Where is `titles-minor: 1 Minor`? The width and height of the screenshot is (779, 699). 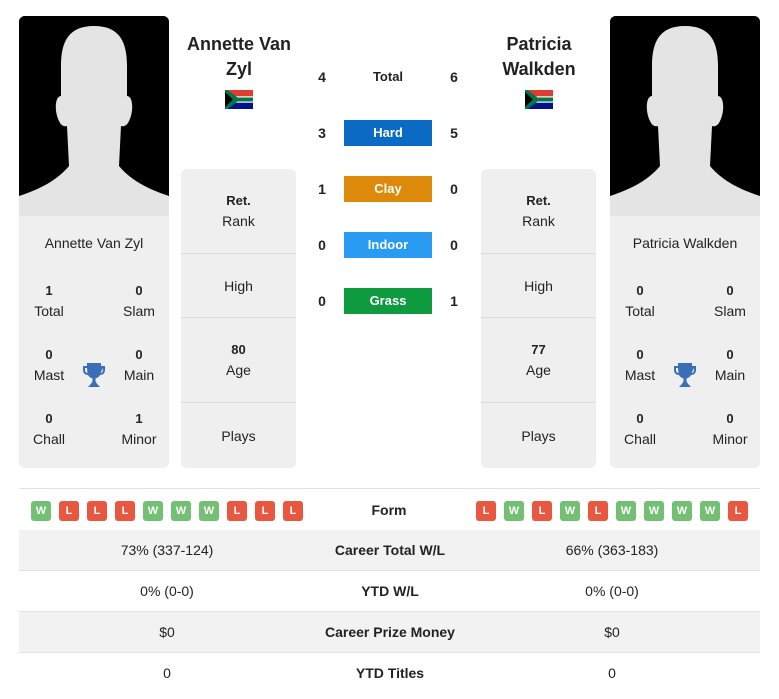
titles-minor: 1 Minor is located at coordinates (139, 429).